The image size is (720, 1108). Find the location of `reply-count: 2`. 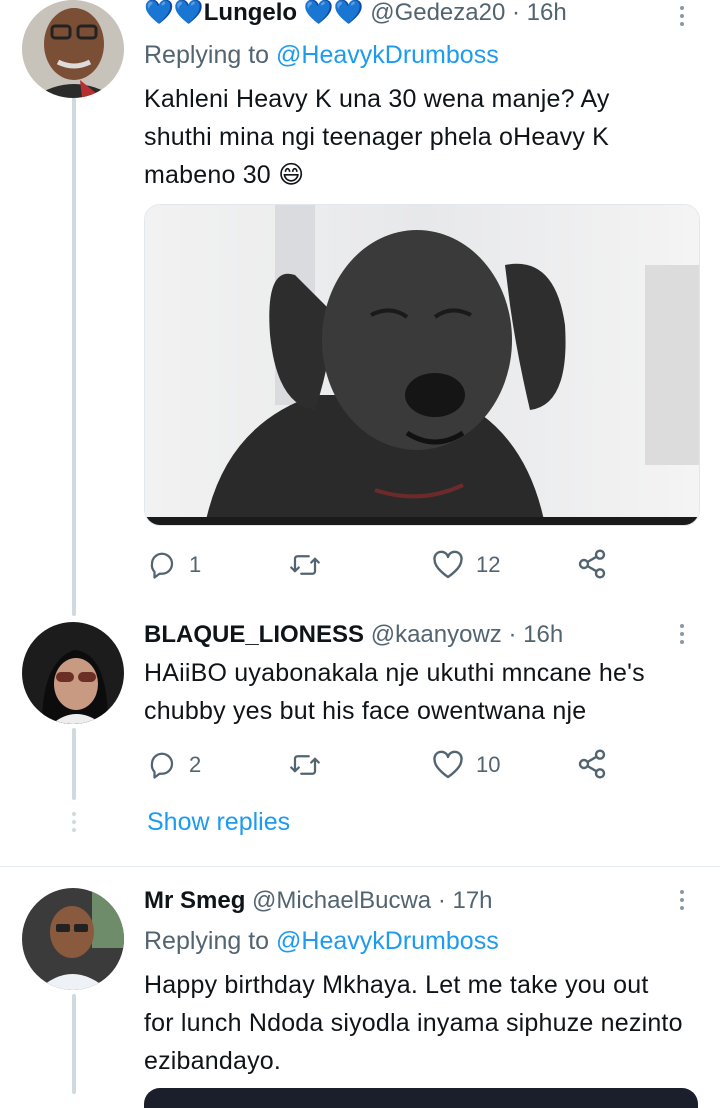

reply-count: 2 is located at coordinates (195, 764).